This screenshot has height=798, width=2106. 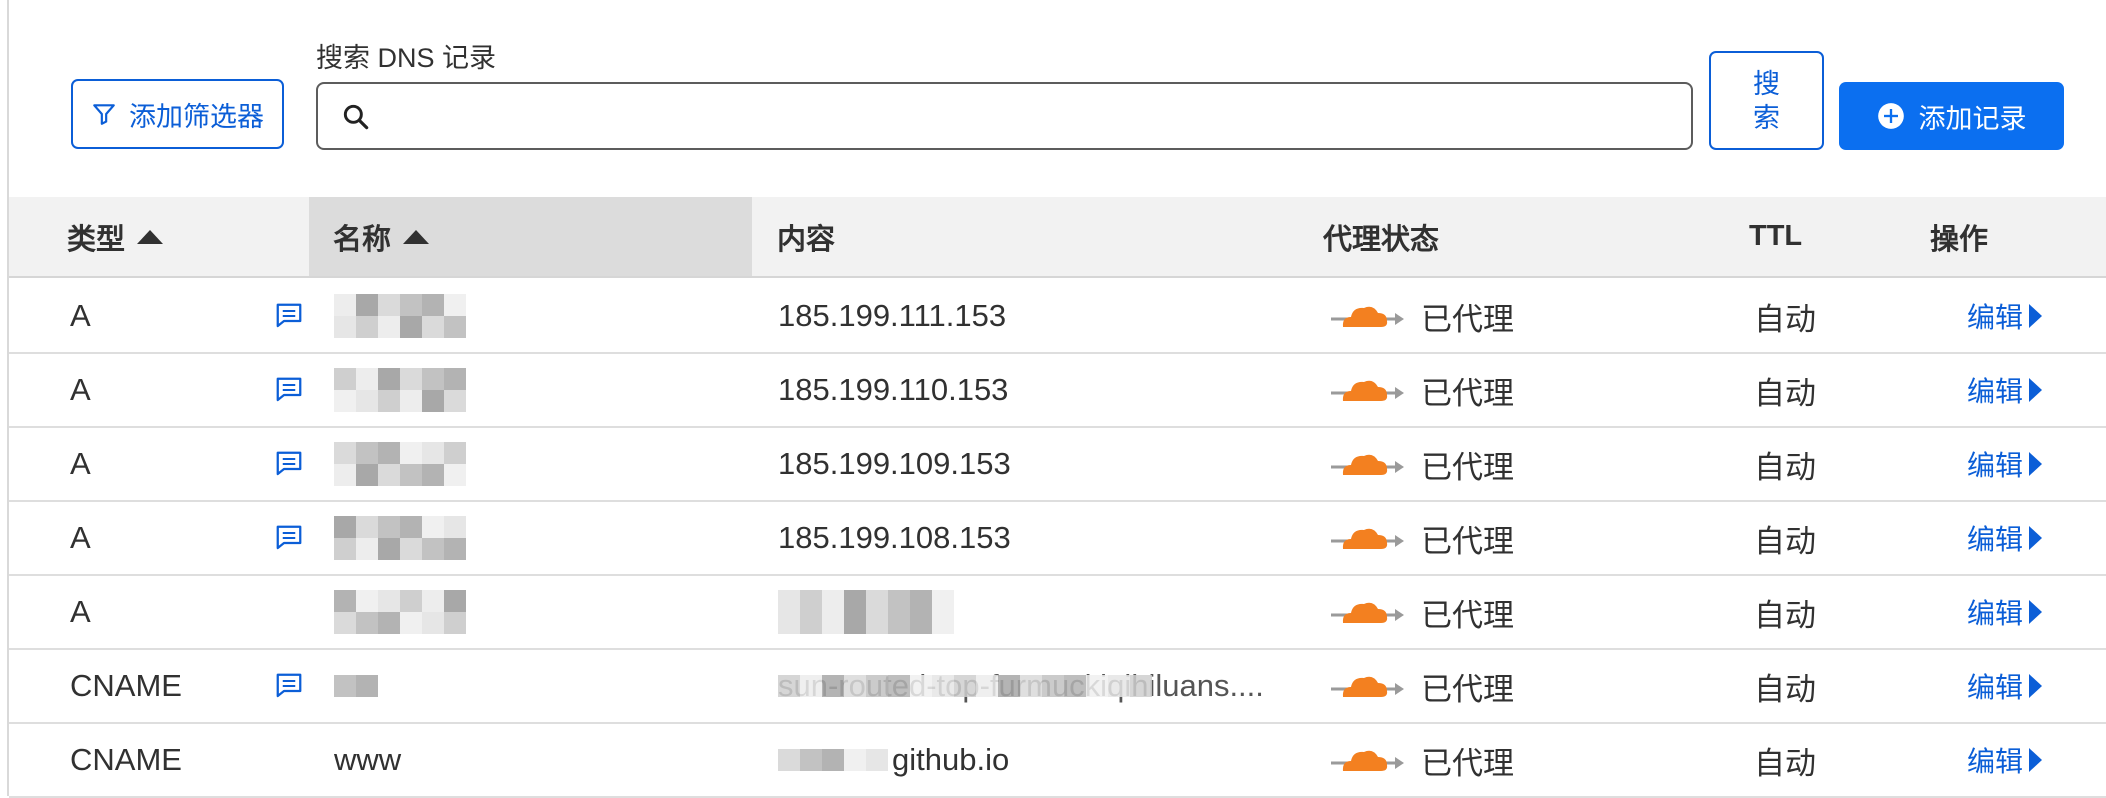 What do you see at coordinates (894, 463) in the screenshot?
I see `record-content-text: 185.199.109.153` at bounding box center [894, 463].